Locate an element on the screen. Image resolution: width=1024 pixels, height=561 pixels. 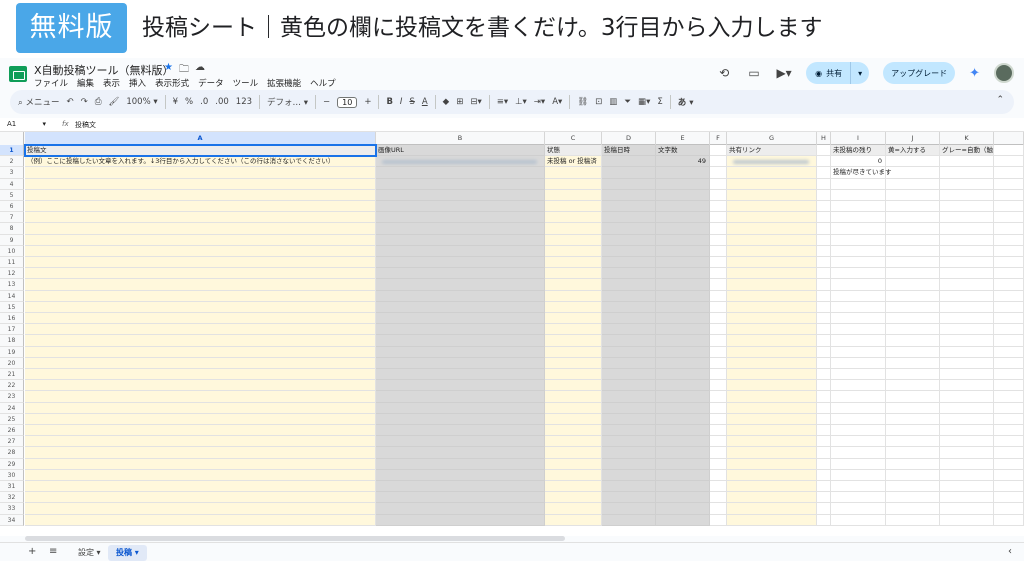
menu-item: 拡張機能 is located at coordinates (284, 83).